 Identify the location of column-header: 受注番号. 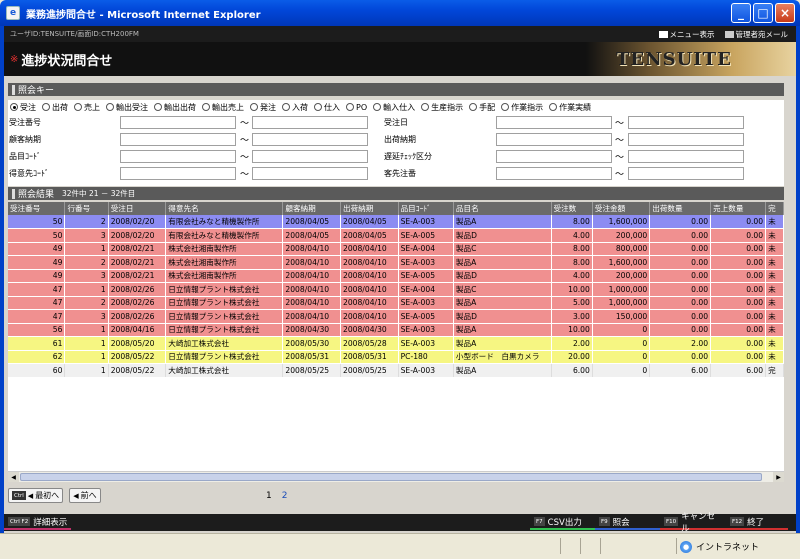
(37, 208).